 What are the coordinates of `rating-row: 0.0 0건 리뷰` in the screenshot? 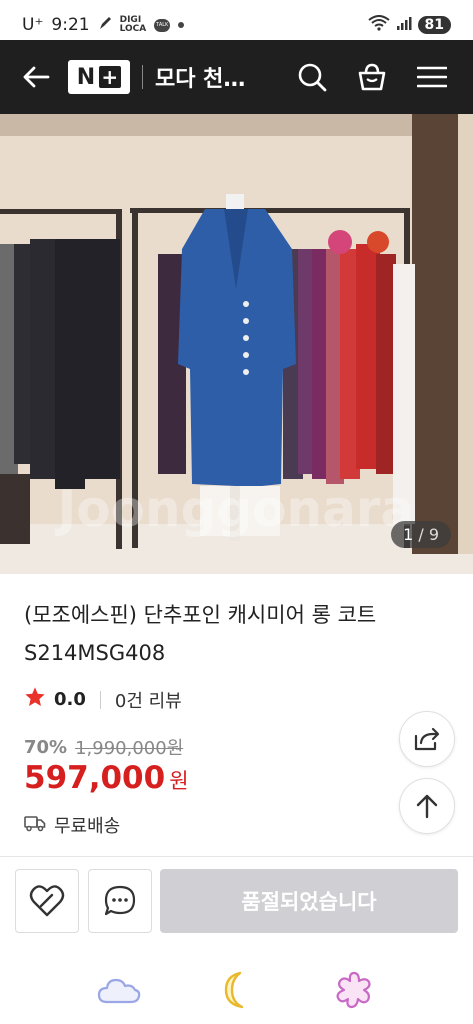 It's located at (103, 699).